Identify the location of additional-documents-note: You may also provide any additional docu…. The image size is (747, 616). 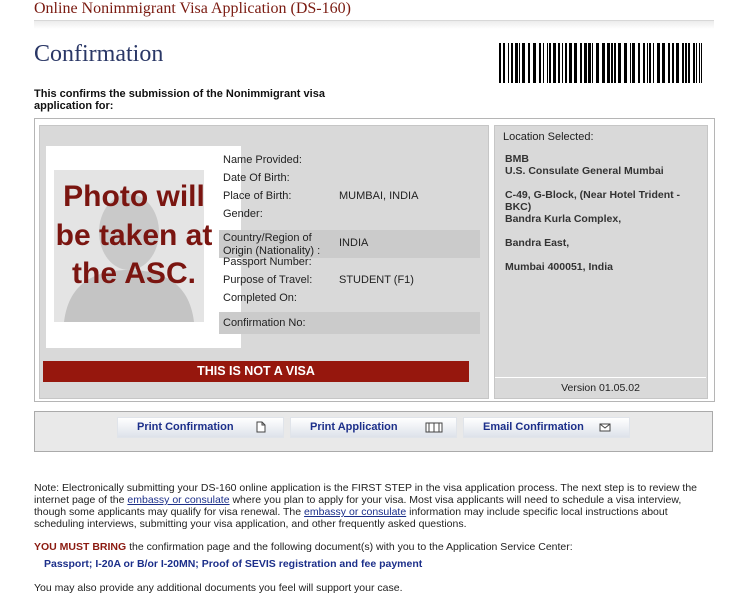
(218, 588).